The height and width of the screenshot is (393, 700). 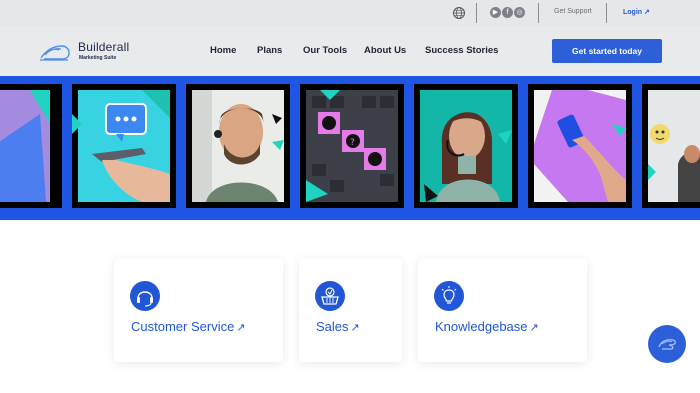 What do you see at coordinates (332, 326) in the screenshot?
I see `card-title: Sales` at bounding box center [332, 326].